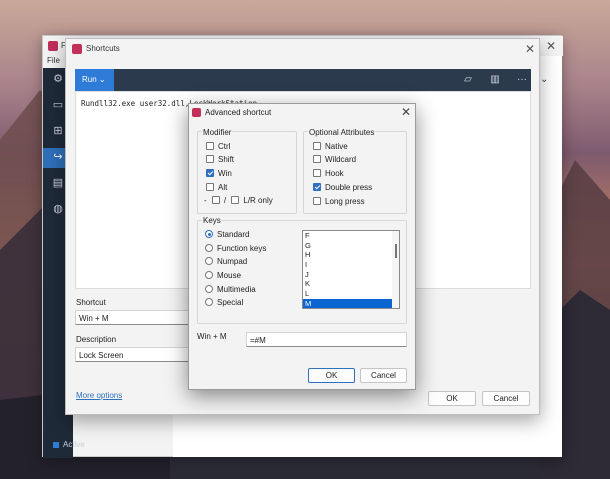 The height and width of the screenshot is (479, 610). I want to click on keytype-numpad-label: Numpad, so click(232, 261).